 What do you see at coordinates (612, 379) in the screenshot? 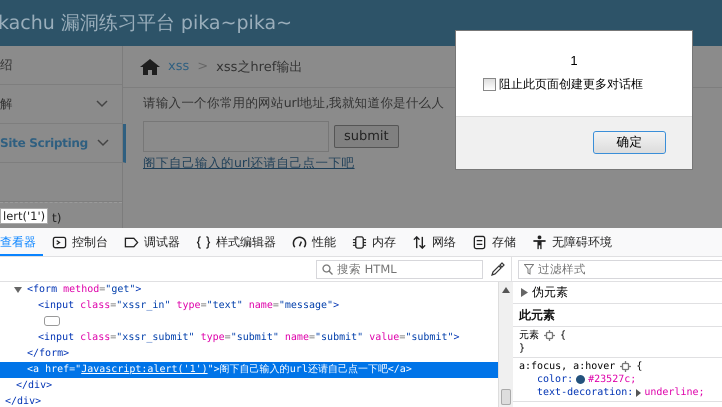
I see `css-value: #23527c;` at bounding box center [612, 379].